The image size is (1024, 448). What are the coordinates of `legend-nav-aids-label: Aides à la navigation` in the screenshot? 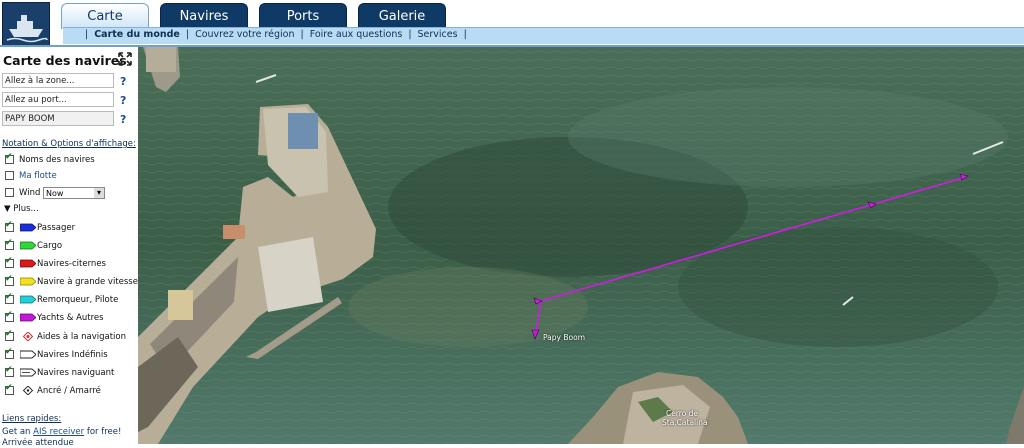 It's located at (81, 337).